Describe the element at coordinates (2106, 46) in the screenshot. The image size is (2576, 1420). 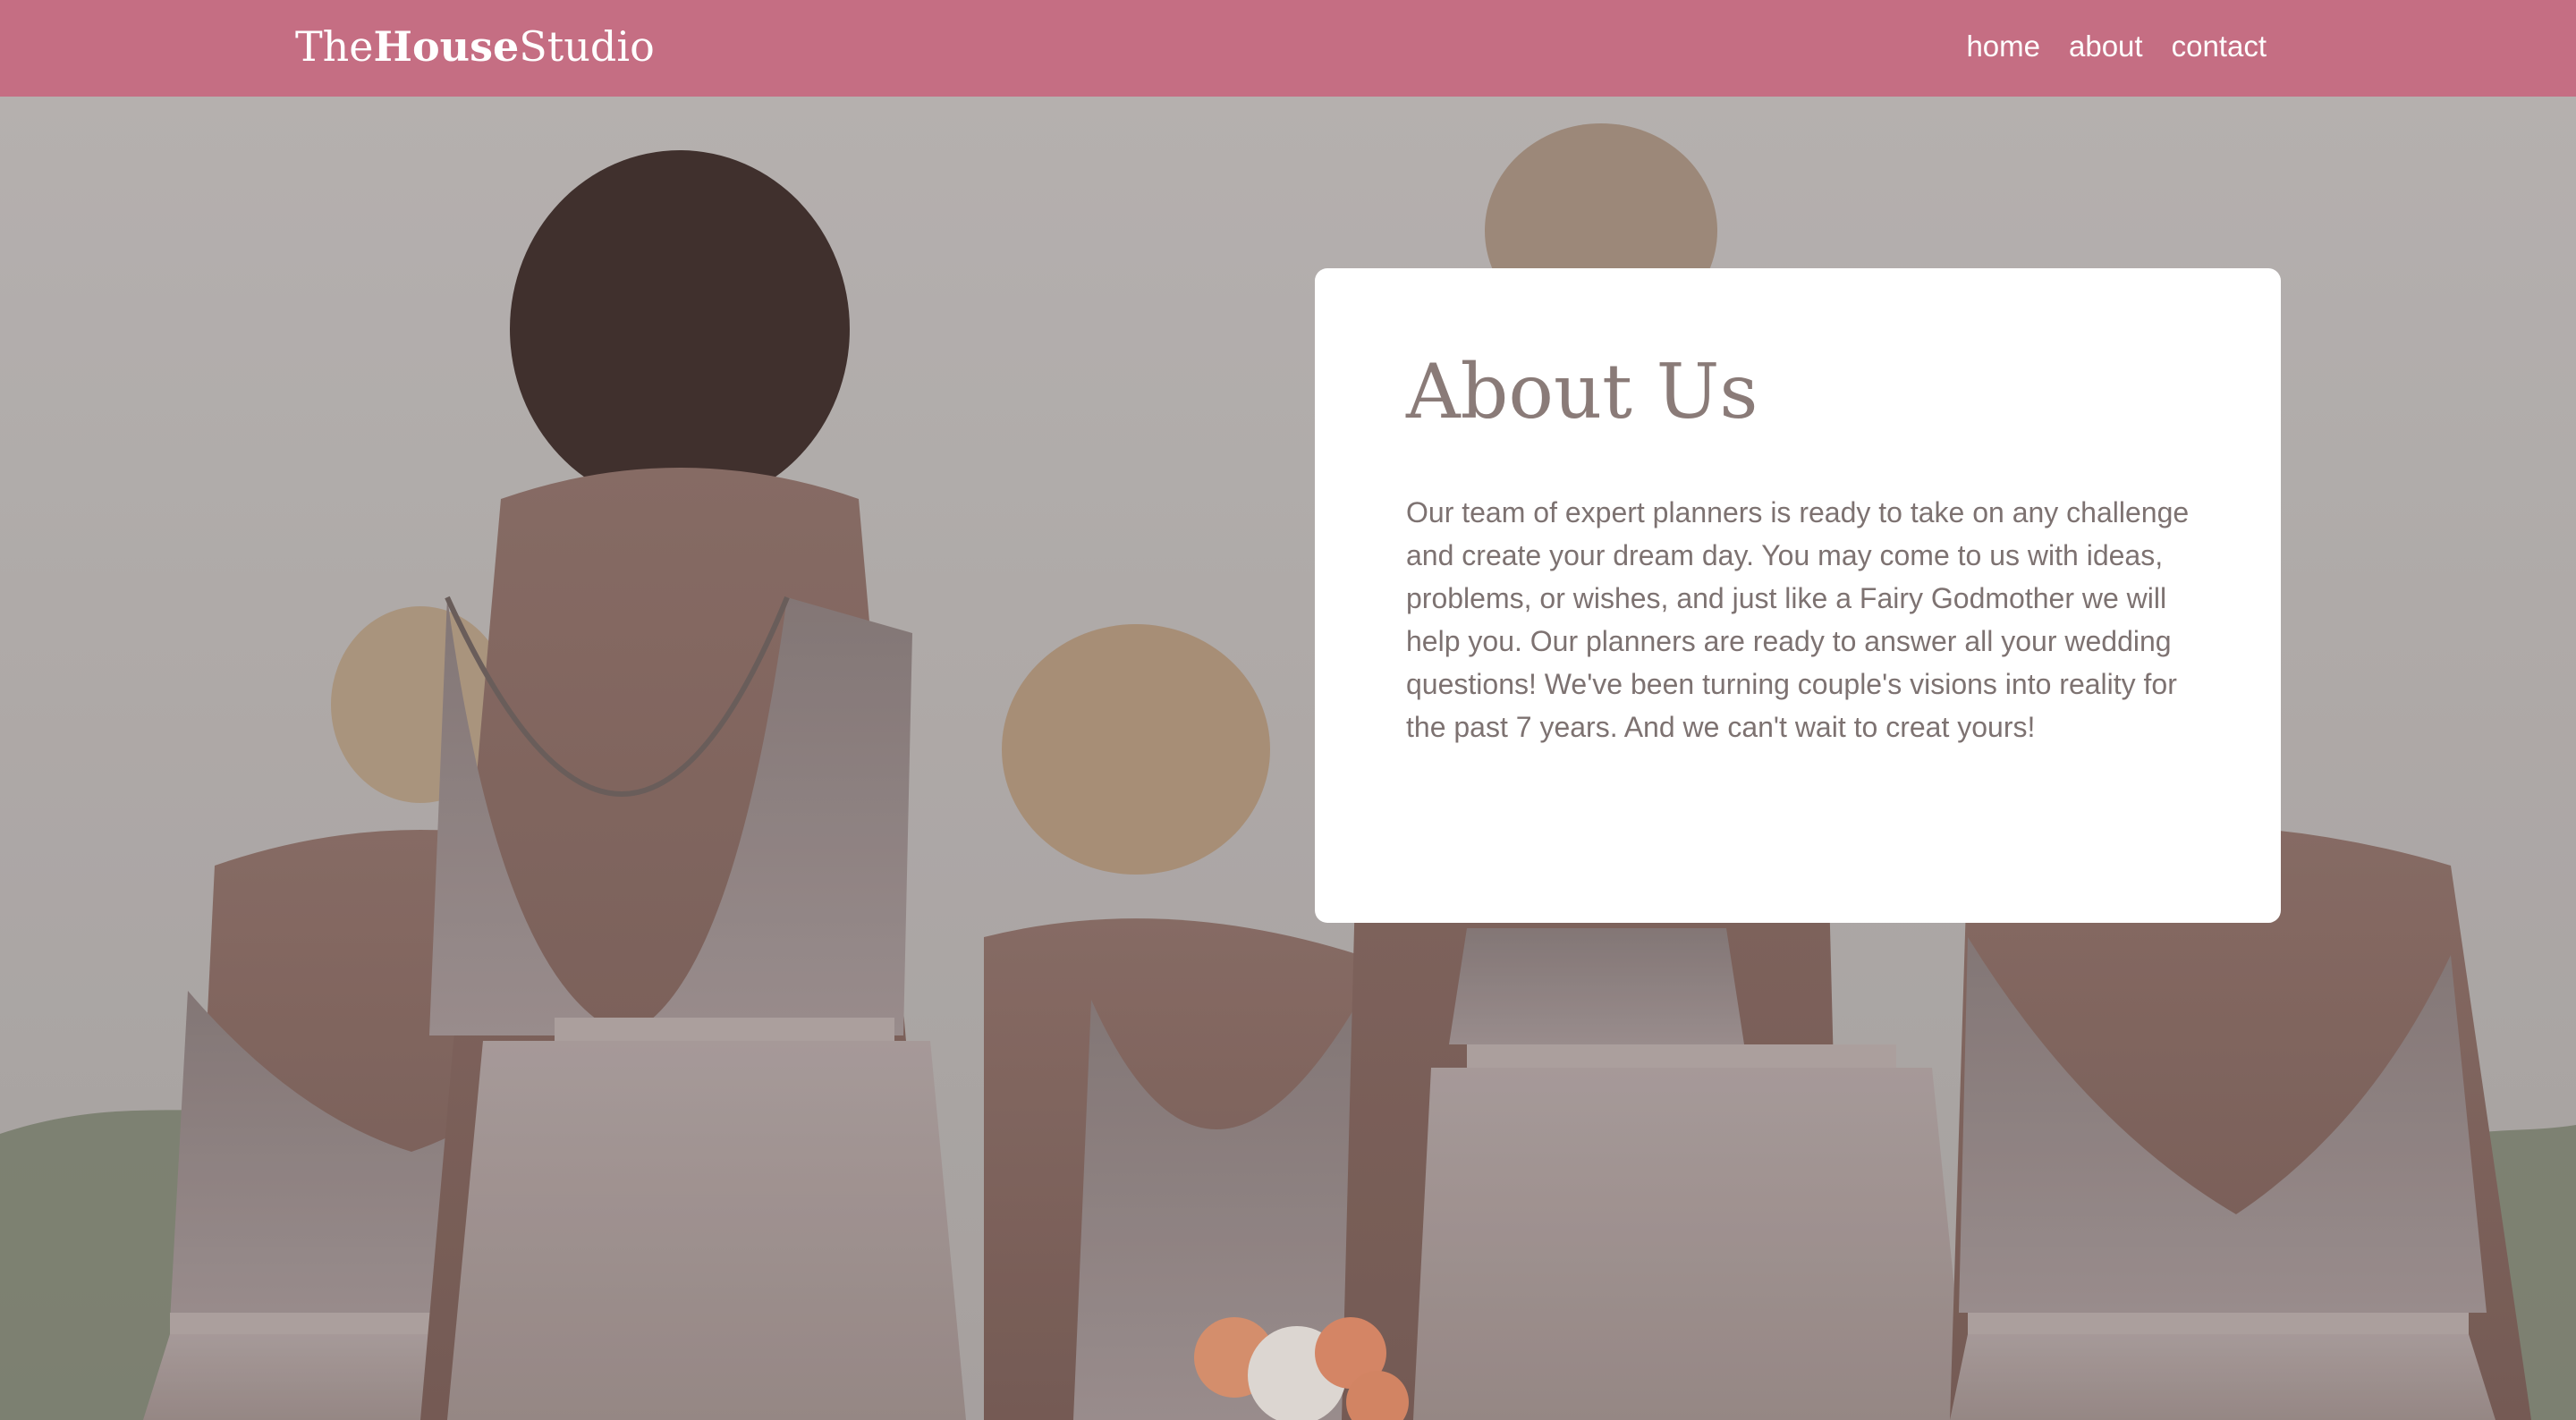
I see `nav-about-link: about` at that location.